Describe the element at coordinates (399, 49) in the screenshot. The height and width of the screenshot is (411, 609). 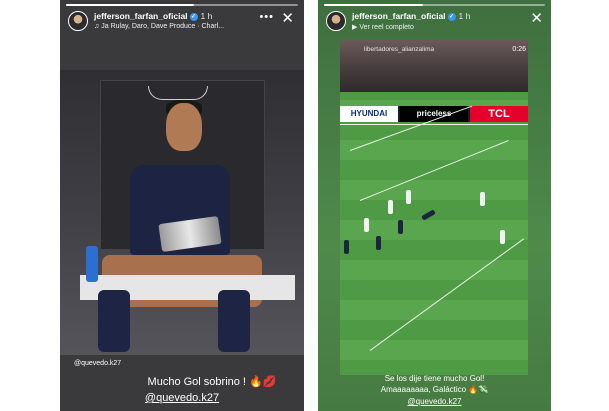
I see `video-overlay-text: libertadores_alianzalima` at that location.